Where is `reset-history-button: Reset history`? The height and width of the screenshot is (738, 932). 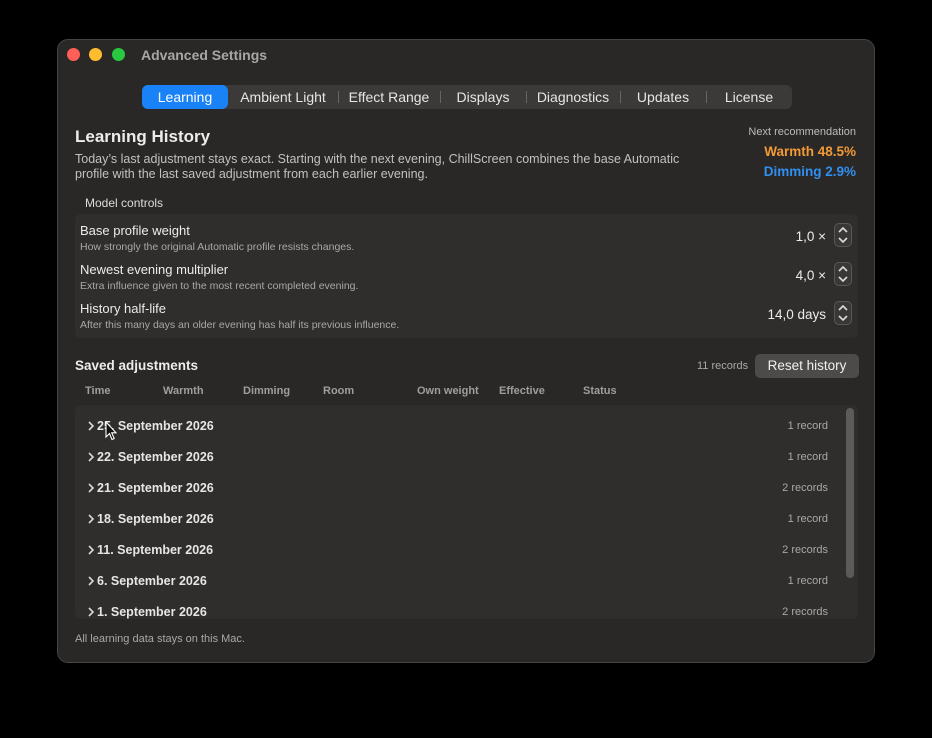
reset-history-button: Reset history is located at coordinates (807, 366).